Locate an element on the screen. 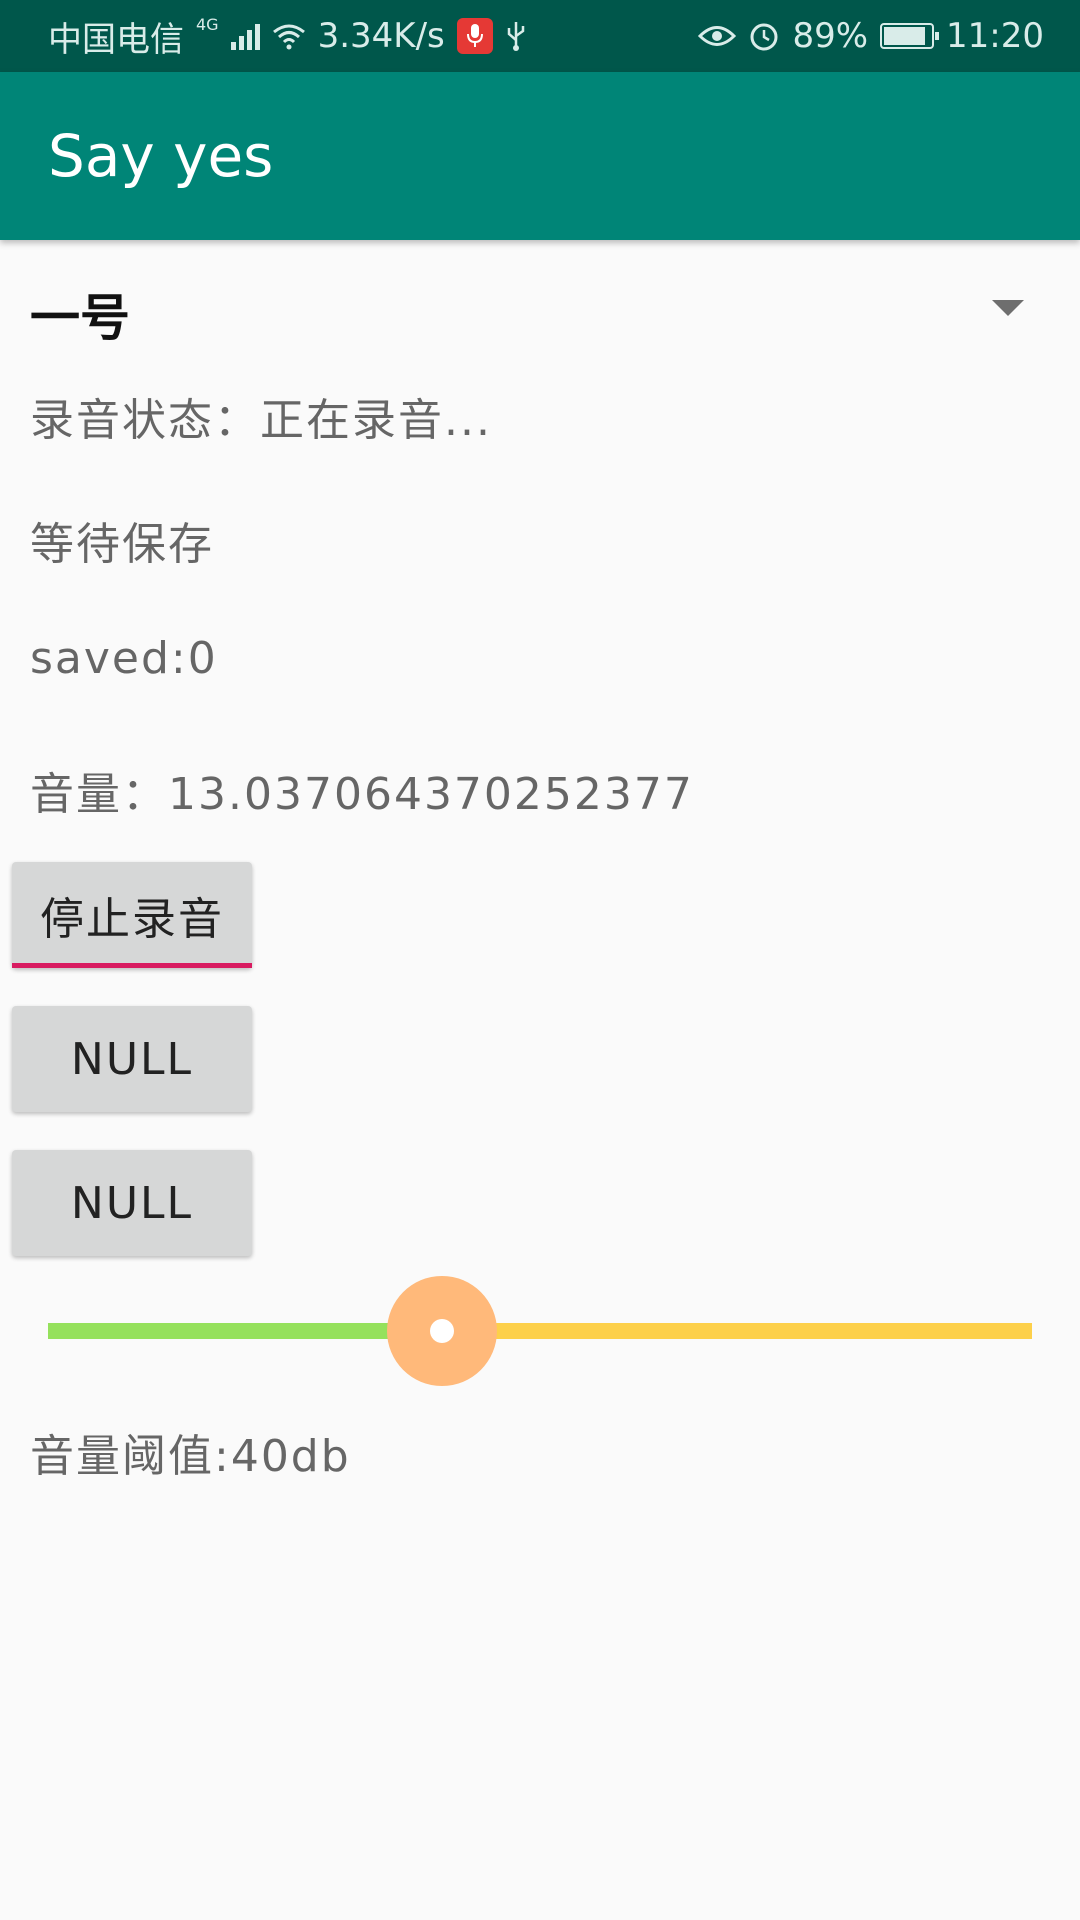 The height and width of the screenshot is (1920, 1080). spinner-selected-value: 一号 is located at coordinates (80, 317).